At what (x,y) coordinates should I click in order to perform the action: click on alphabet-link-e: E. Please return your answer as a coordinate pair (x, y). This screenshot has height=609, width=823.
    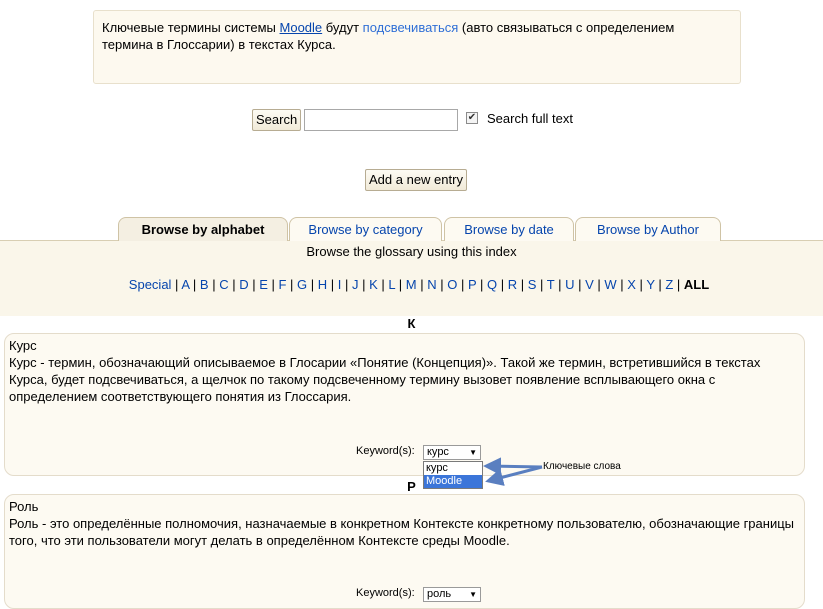
    Looking at the image, I should click on (263, 284).